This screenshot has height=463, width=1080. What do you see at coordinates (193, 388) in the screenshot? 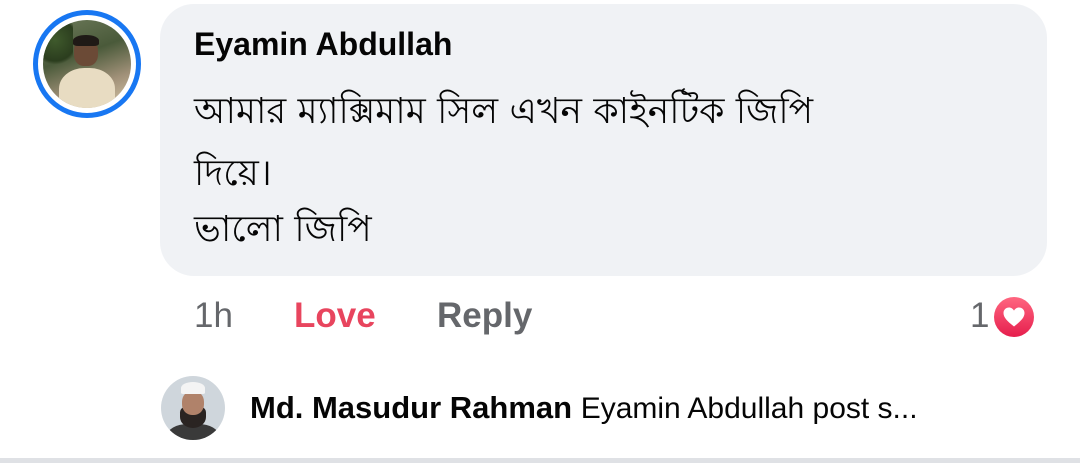
I see `avatar-cap` at bounding box center [193, 388].